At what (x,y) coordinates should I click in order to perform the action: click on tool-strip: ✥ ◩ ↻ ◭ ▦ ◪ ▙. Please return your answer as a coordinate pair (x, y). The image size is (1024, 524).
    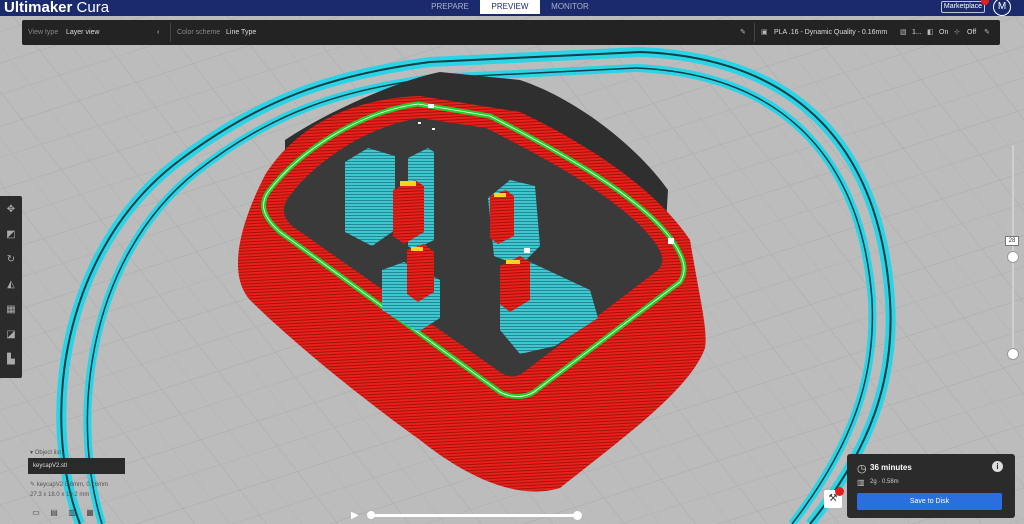
    Looking at the image, I should click on (11, 287).